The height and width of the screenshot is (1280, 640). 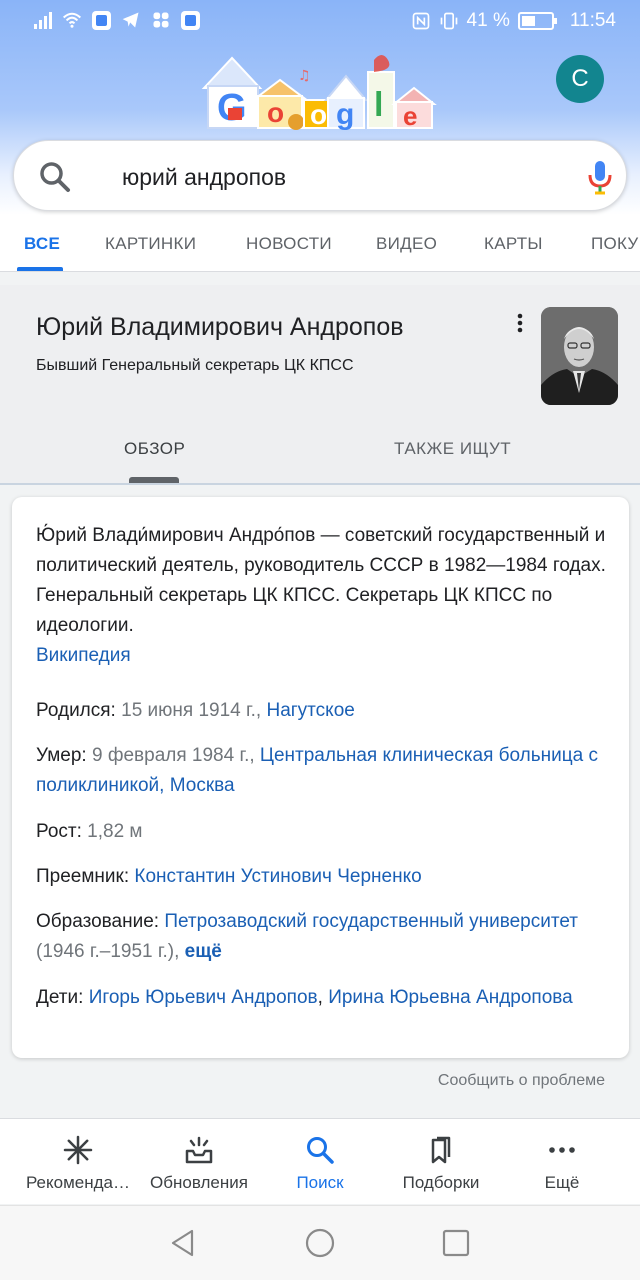 I want to click on entity-subtitle: Бывший Генеральный секретарь ЦК КПСС, so click(x=195, y=365).